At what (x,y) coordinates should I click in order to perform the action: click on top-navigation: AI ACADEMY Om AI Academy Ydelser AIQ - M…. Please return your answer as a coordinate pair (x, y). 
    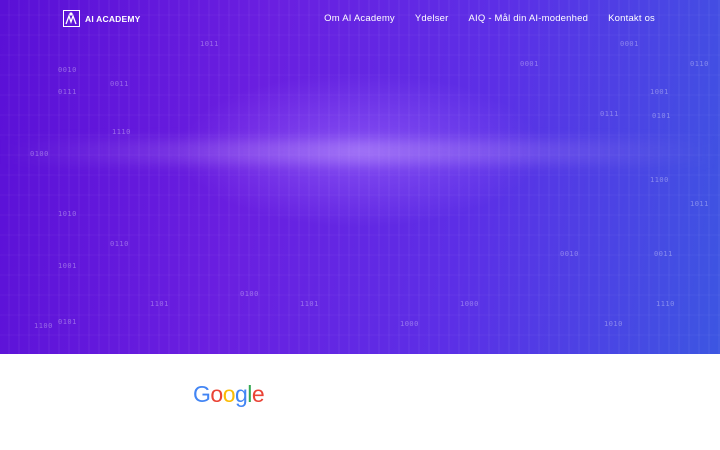
    Looking at the image, I should click on (360, 19).